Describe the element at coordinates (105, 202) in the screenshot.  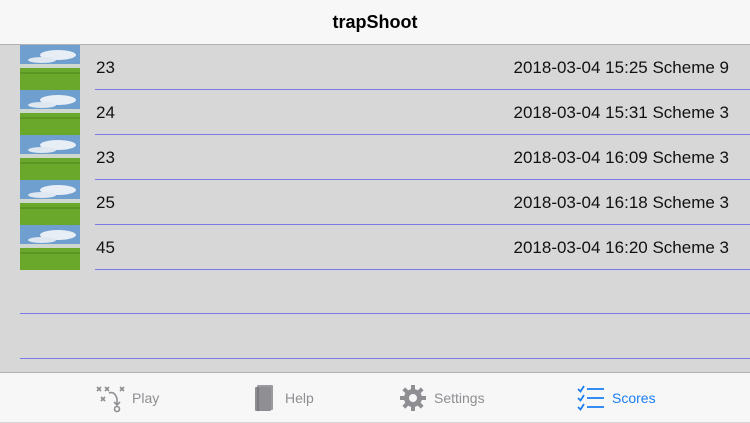
I see `score-value: 25` at that location.